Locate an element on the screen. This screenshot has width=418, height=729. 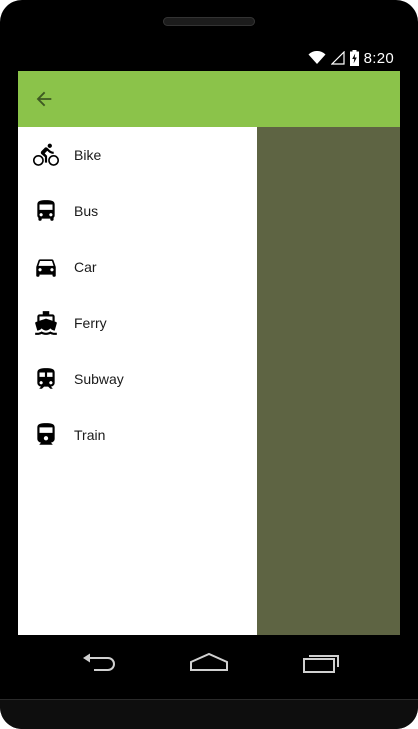
back-button is located at coordinates (44, 99).